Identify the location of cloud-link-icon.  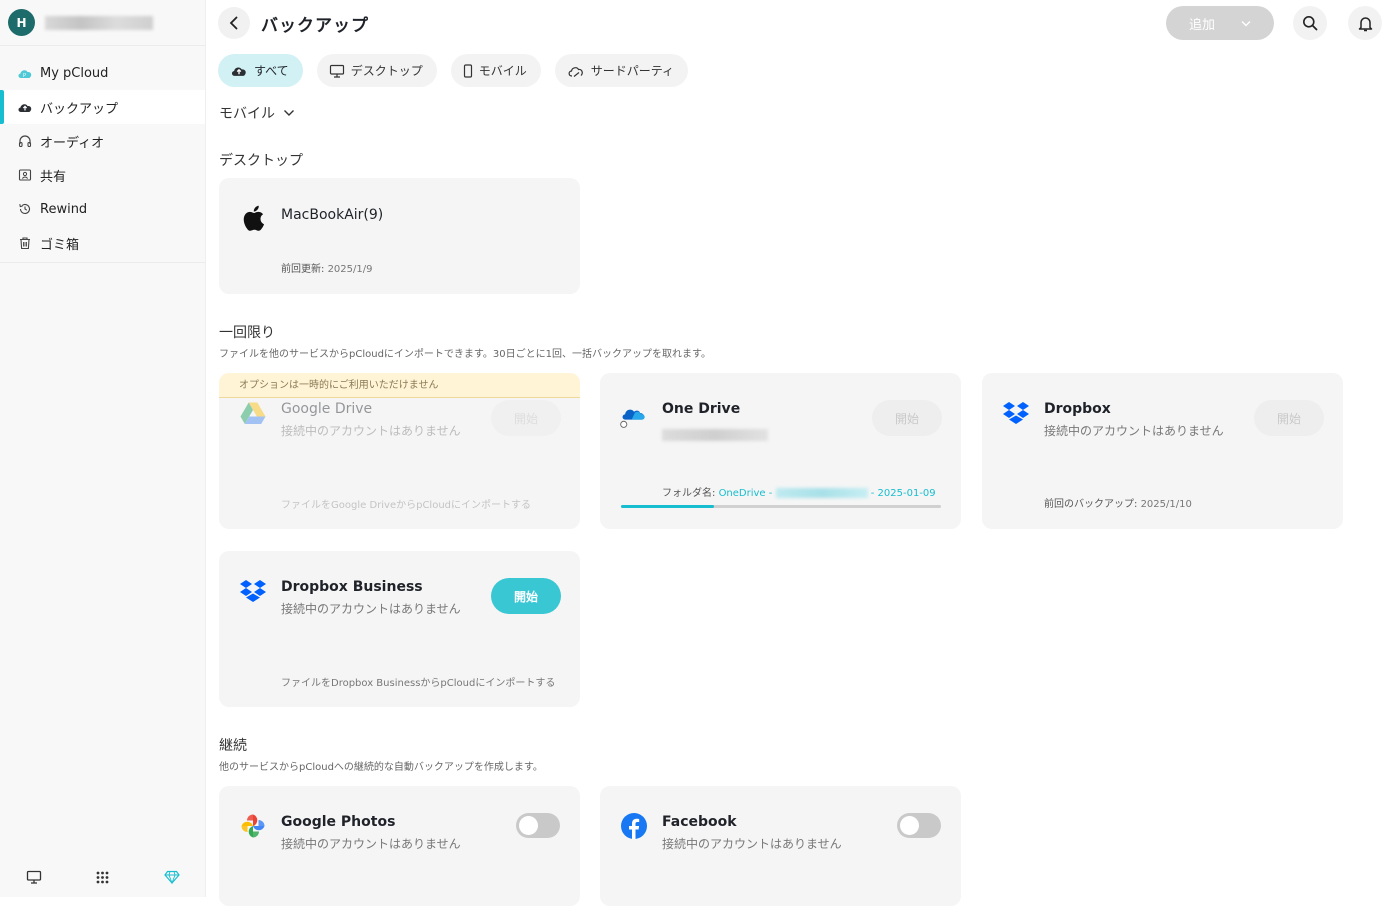
(575, 71).